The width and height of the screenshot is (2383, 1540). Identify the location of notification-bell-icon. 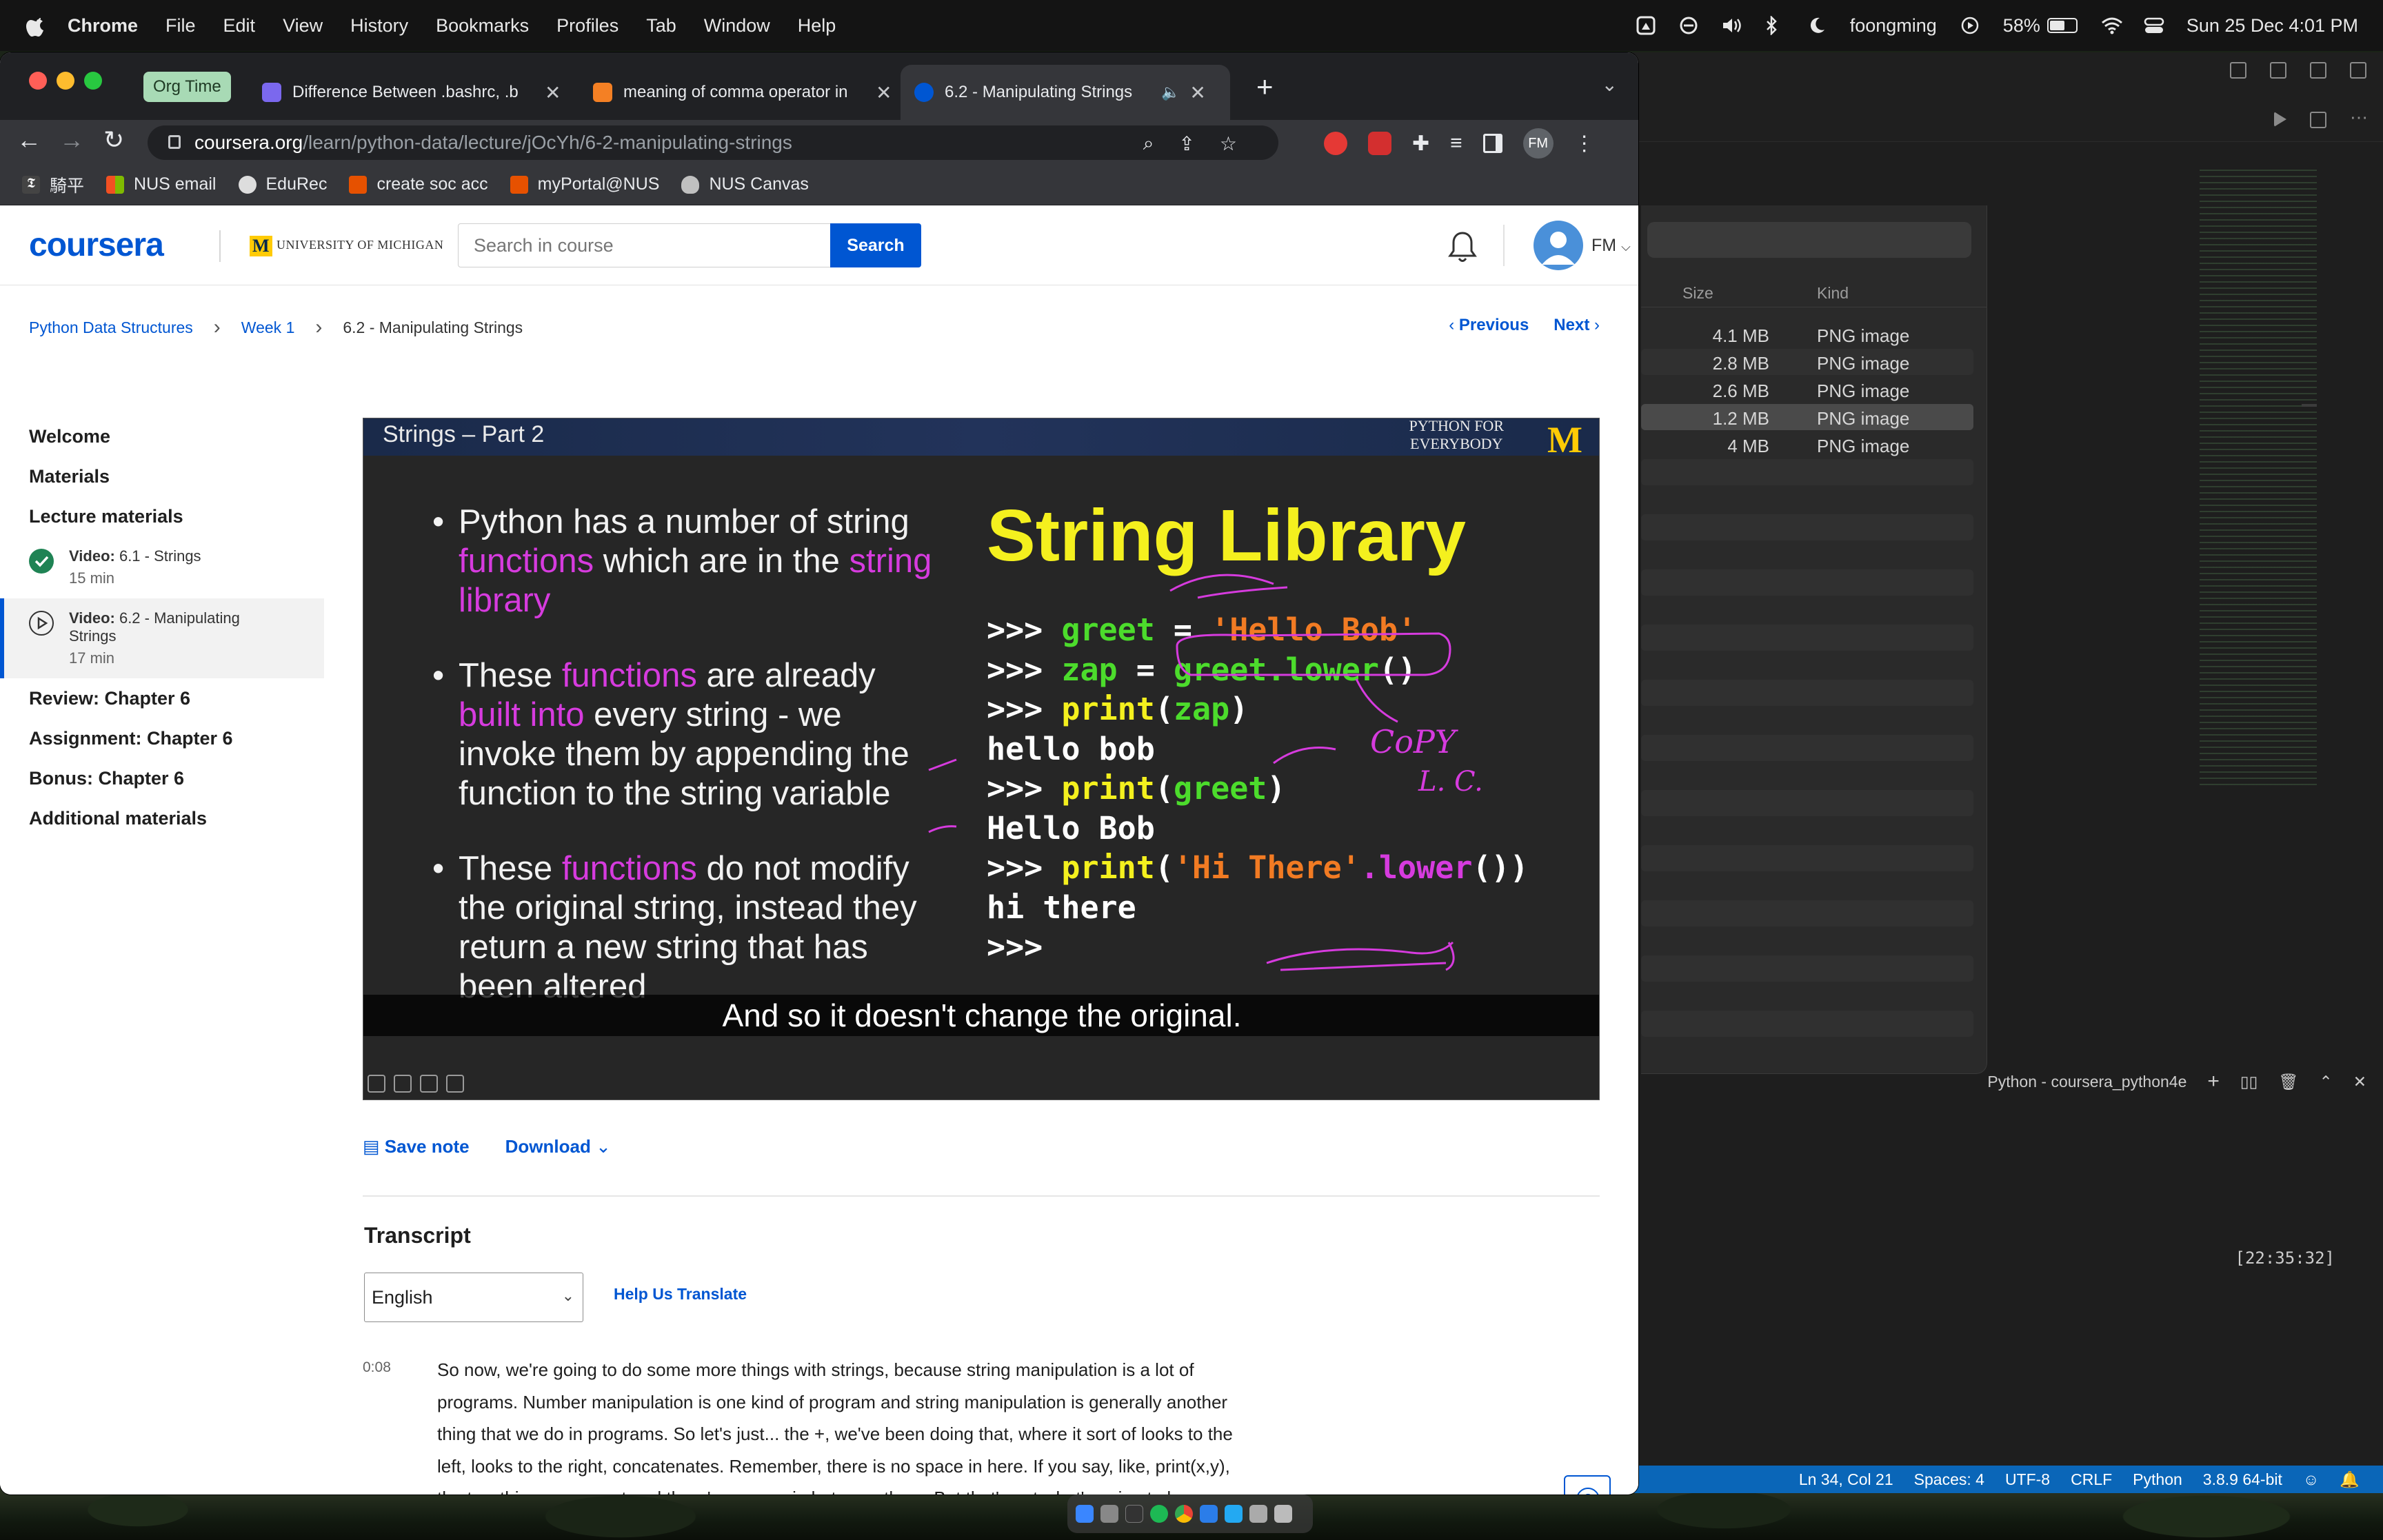
(1462, 248).